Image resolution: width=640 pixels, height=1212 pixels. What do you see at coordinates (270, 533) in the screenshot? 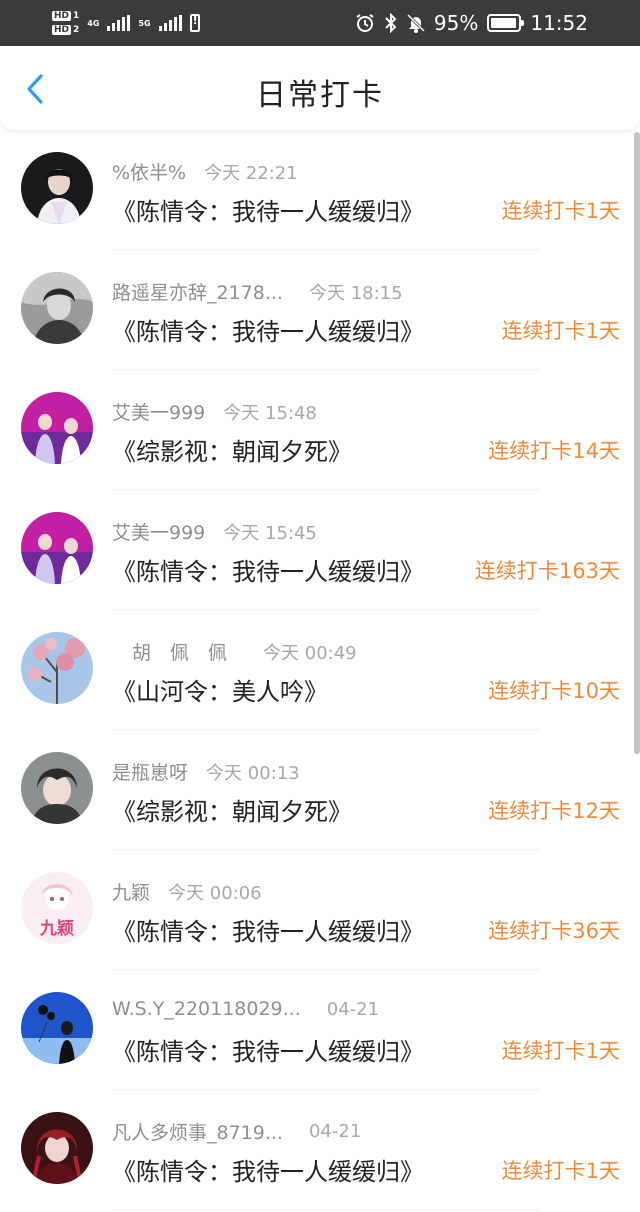
I see `checkin-time: 今天 15:45` at bounding box center [270, 533].